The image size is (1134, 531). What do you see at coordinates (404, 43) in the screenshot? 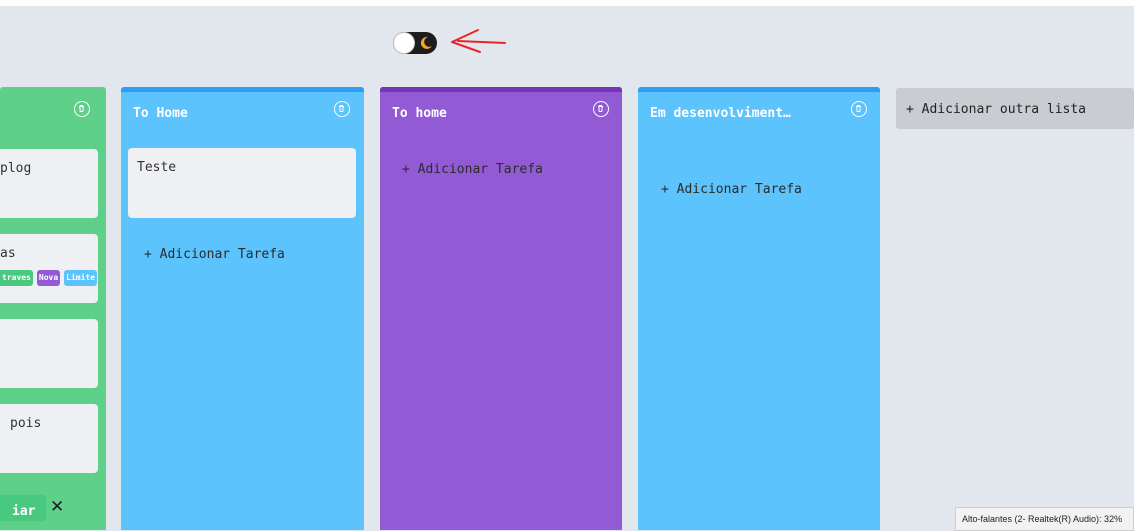
I see `toggle-knob` at bounding box center [404, 43].